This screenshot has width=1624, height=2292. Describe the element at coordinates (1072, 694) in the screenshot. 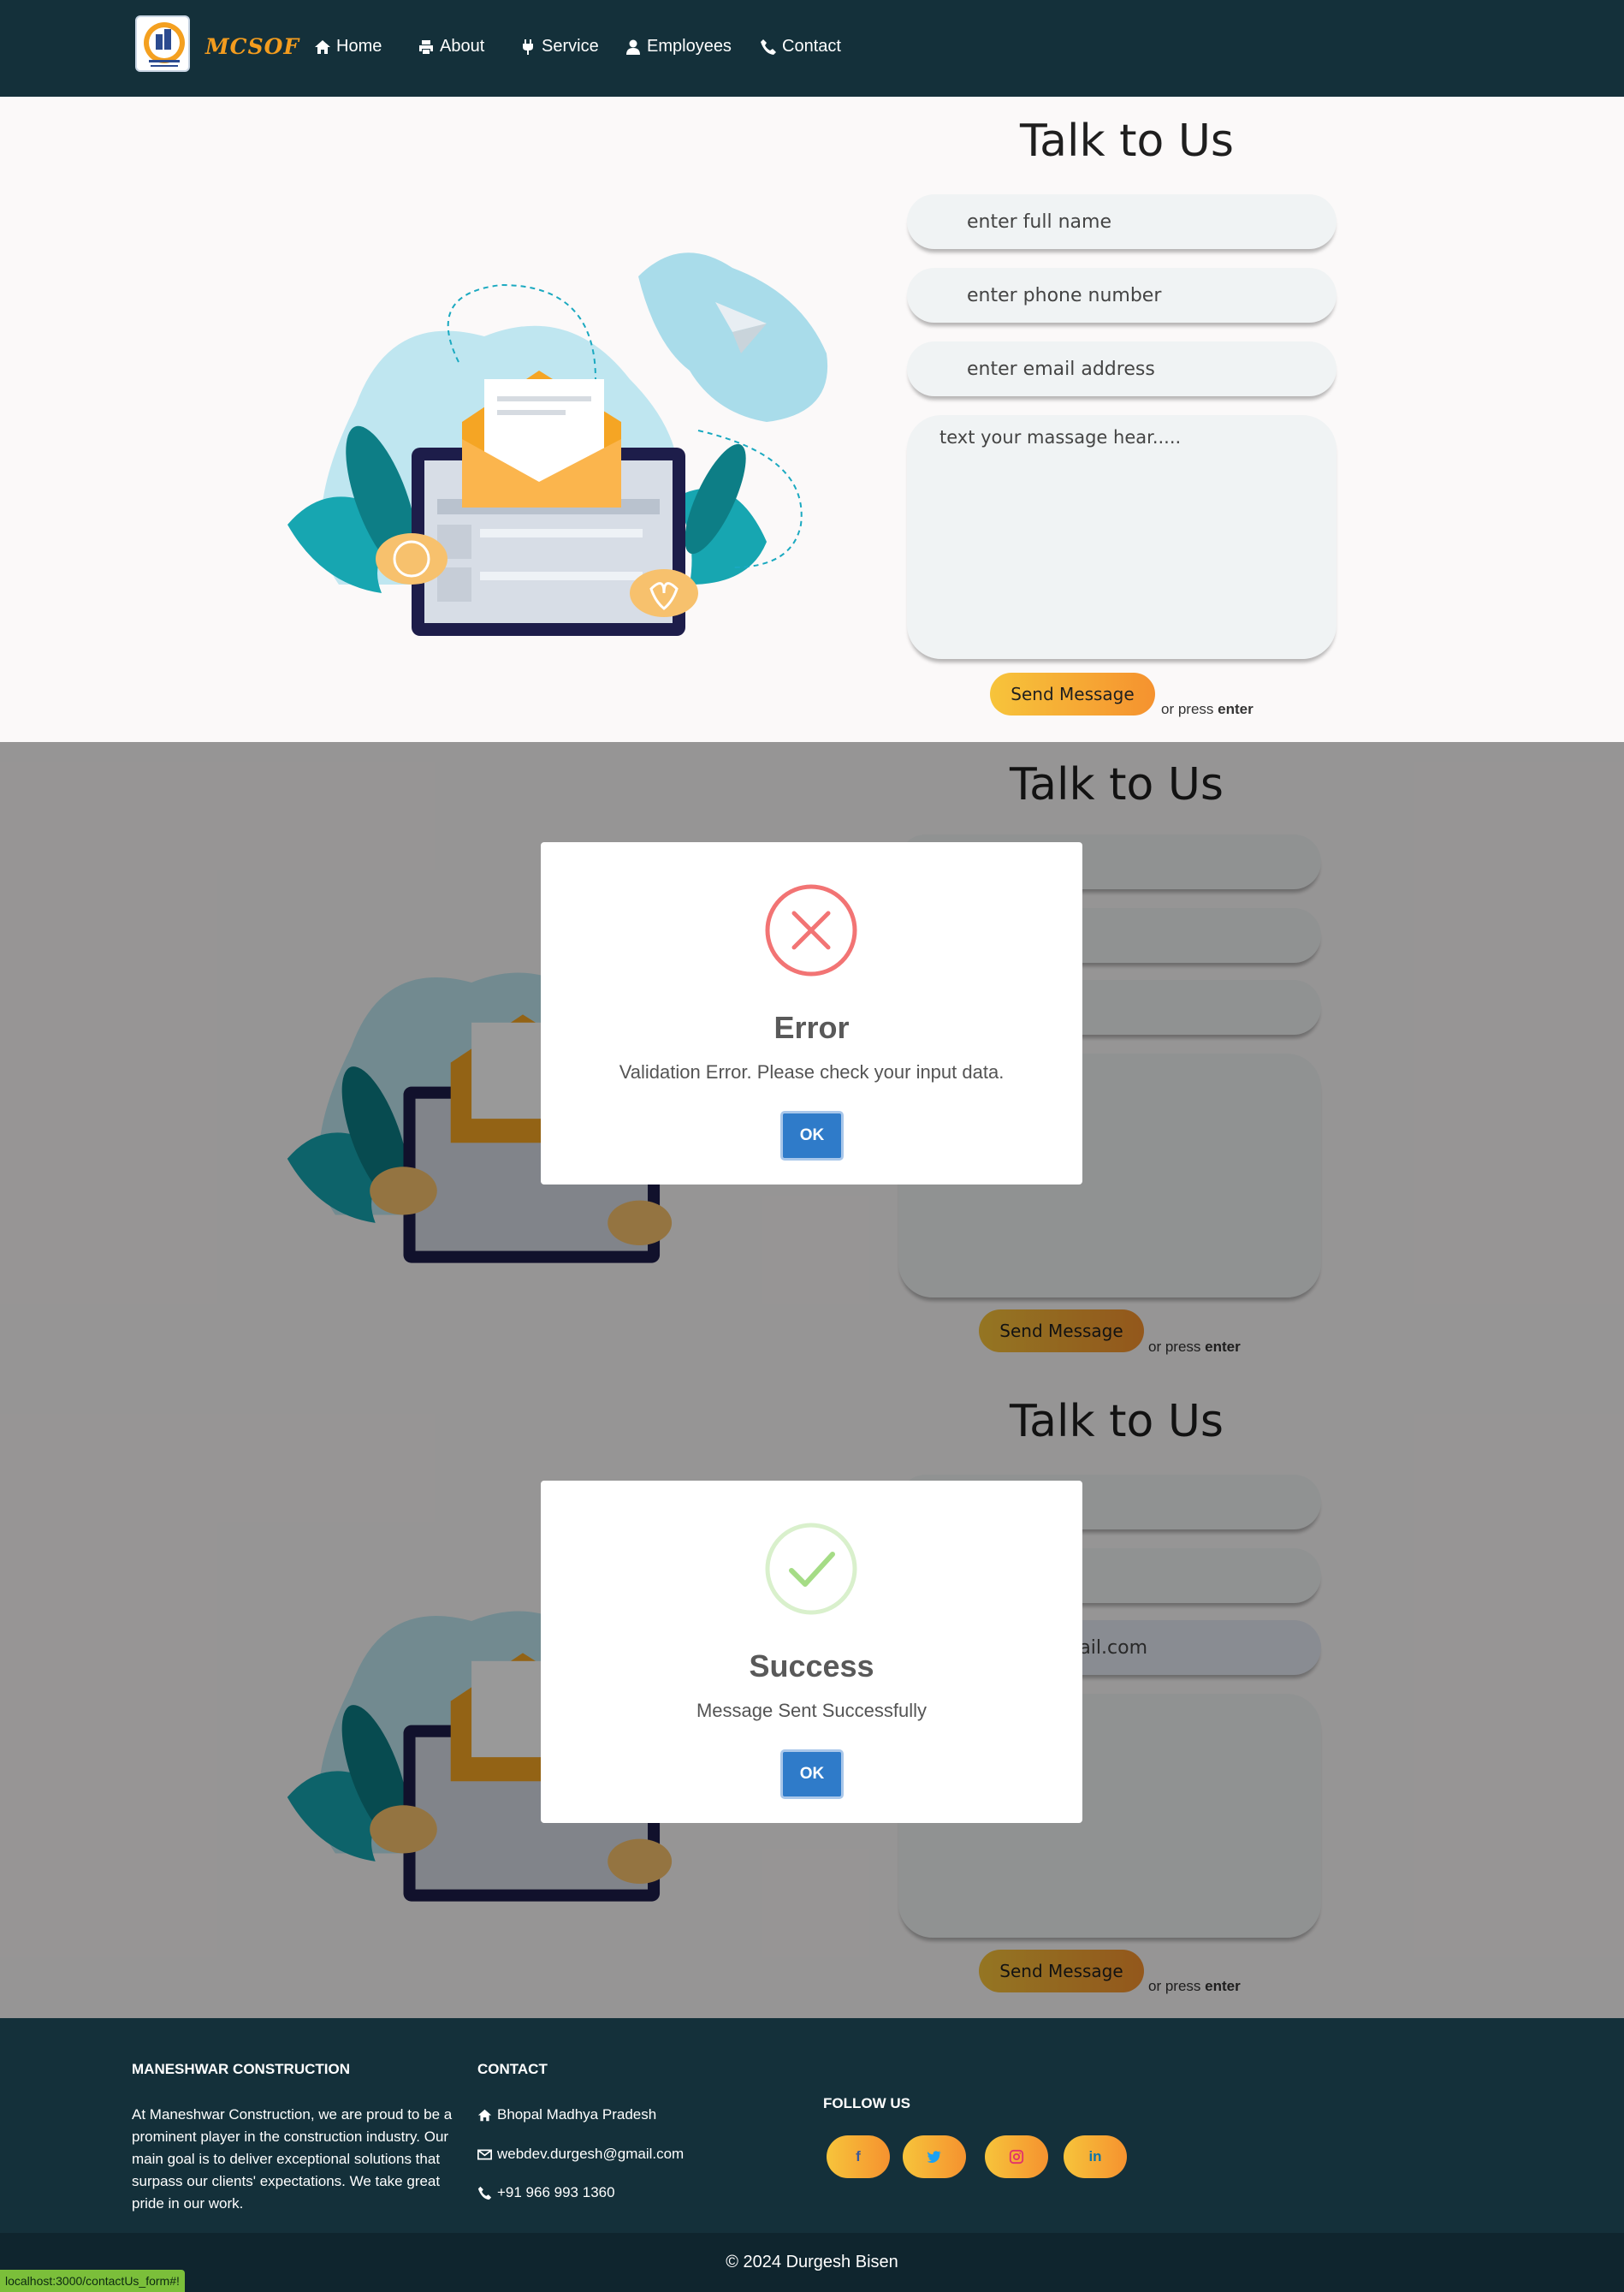

I see `send-message-button: Send Message` at that location.